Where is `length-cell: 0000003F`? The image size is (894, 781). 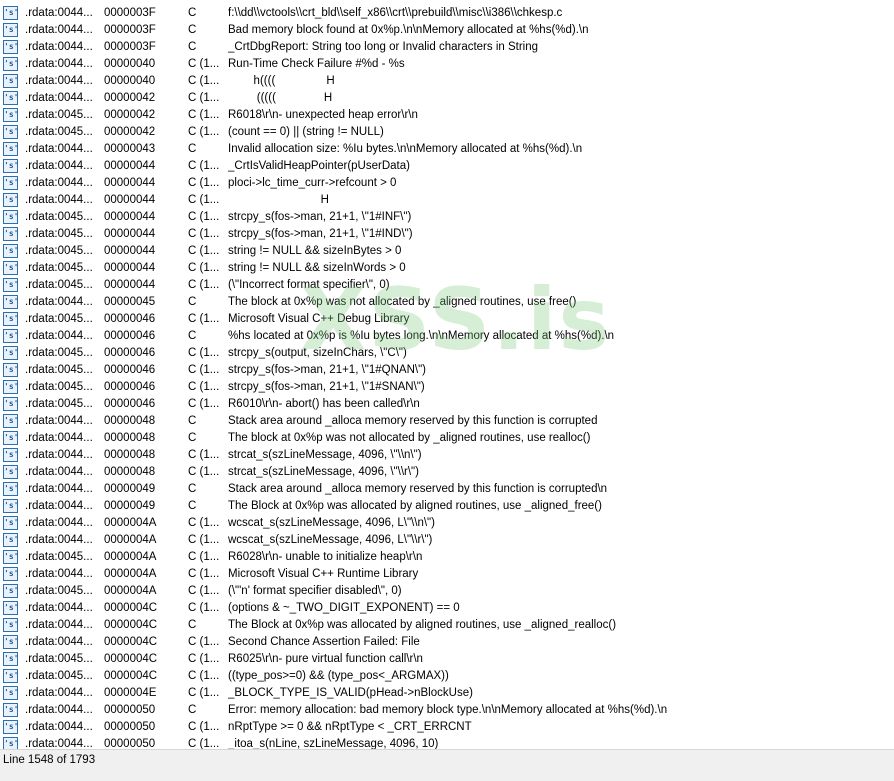
length-cell: 0000003F is located at coordinates (130, 47).